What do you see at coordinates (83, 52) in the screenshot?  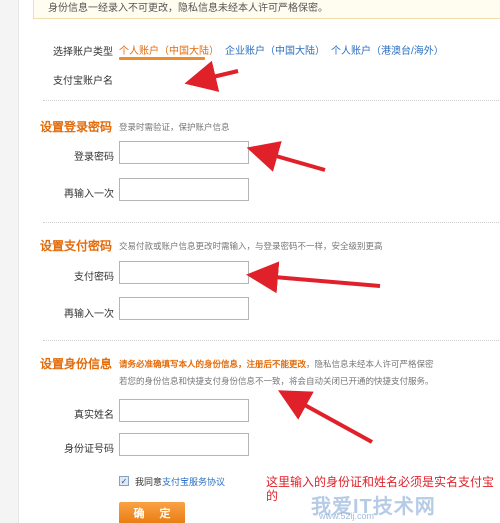 I see `account-type-label: 选择账户类型` at bounding box center [83, 52].